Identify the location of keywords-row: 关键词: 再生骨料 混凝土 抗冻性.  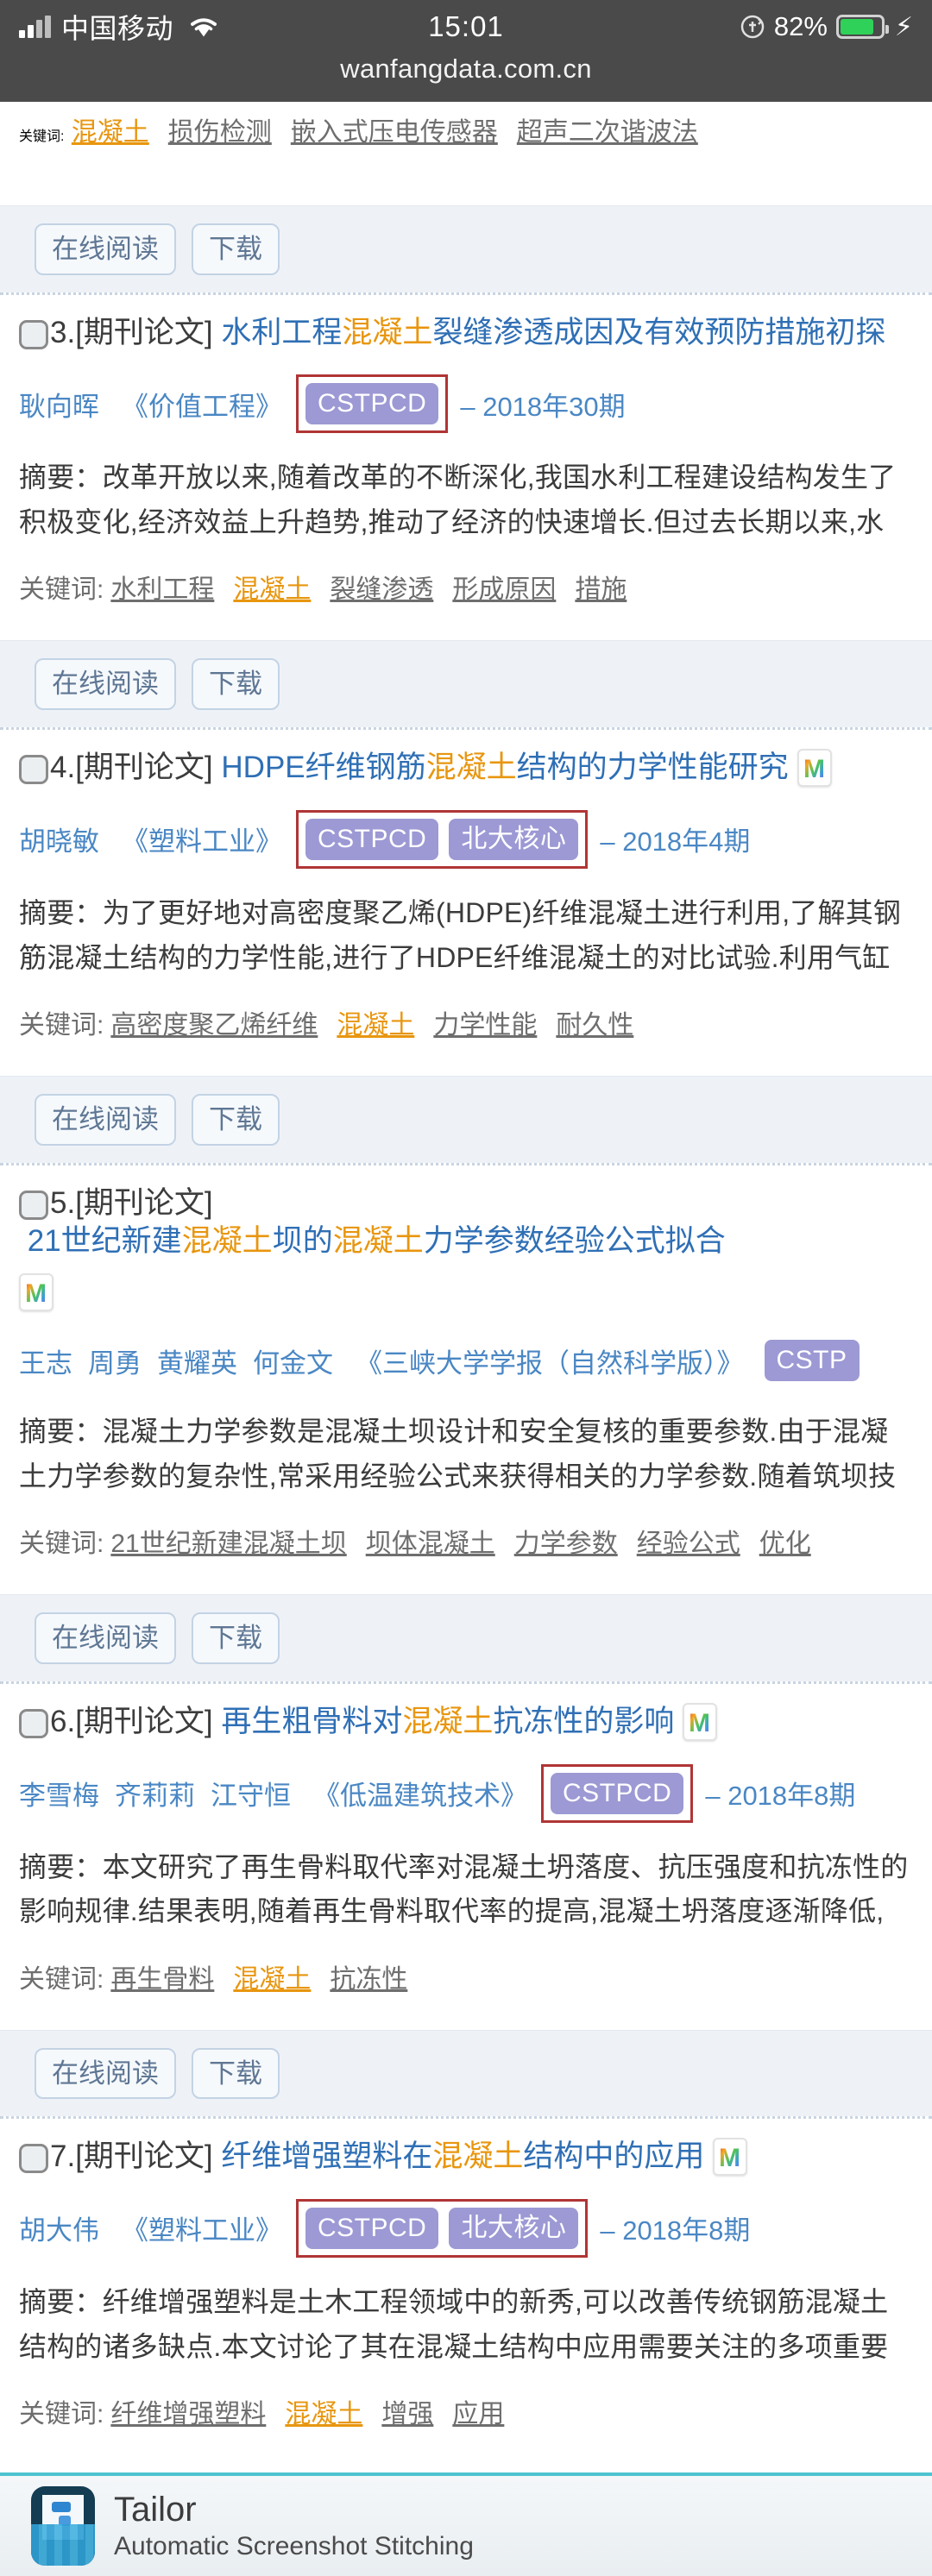
(465, 1976).